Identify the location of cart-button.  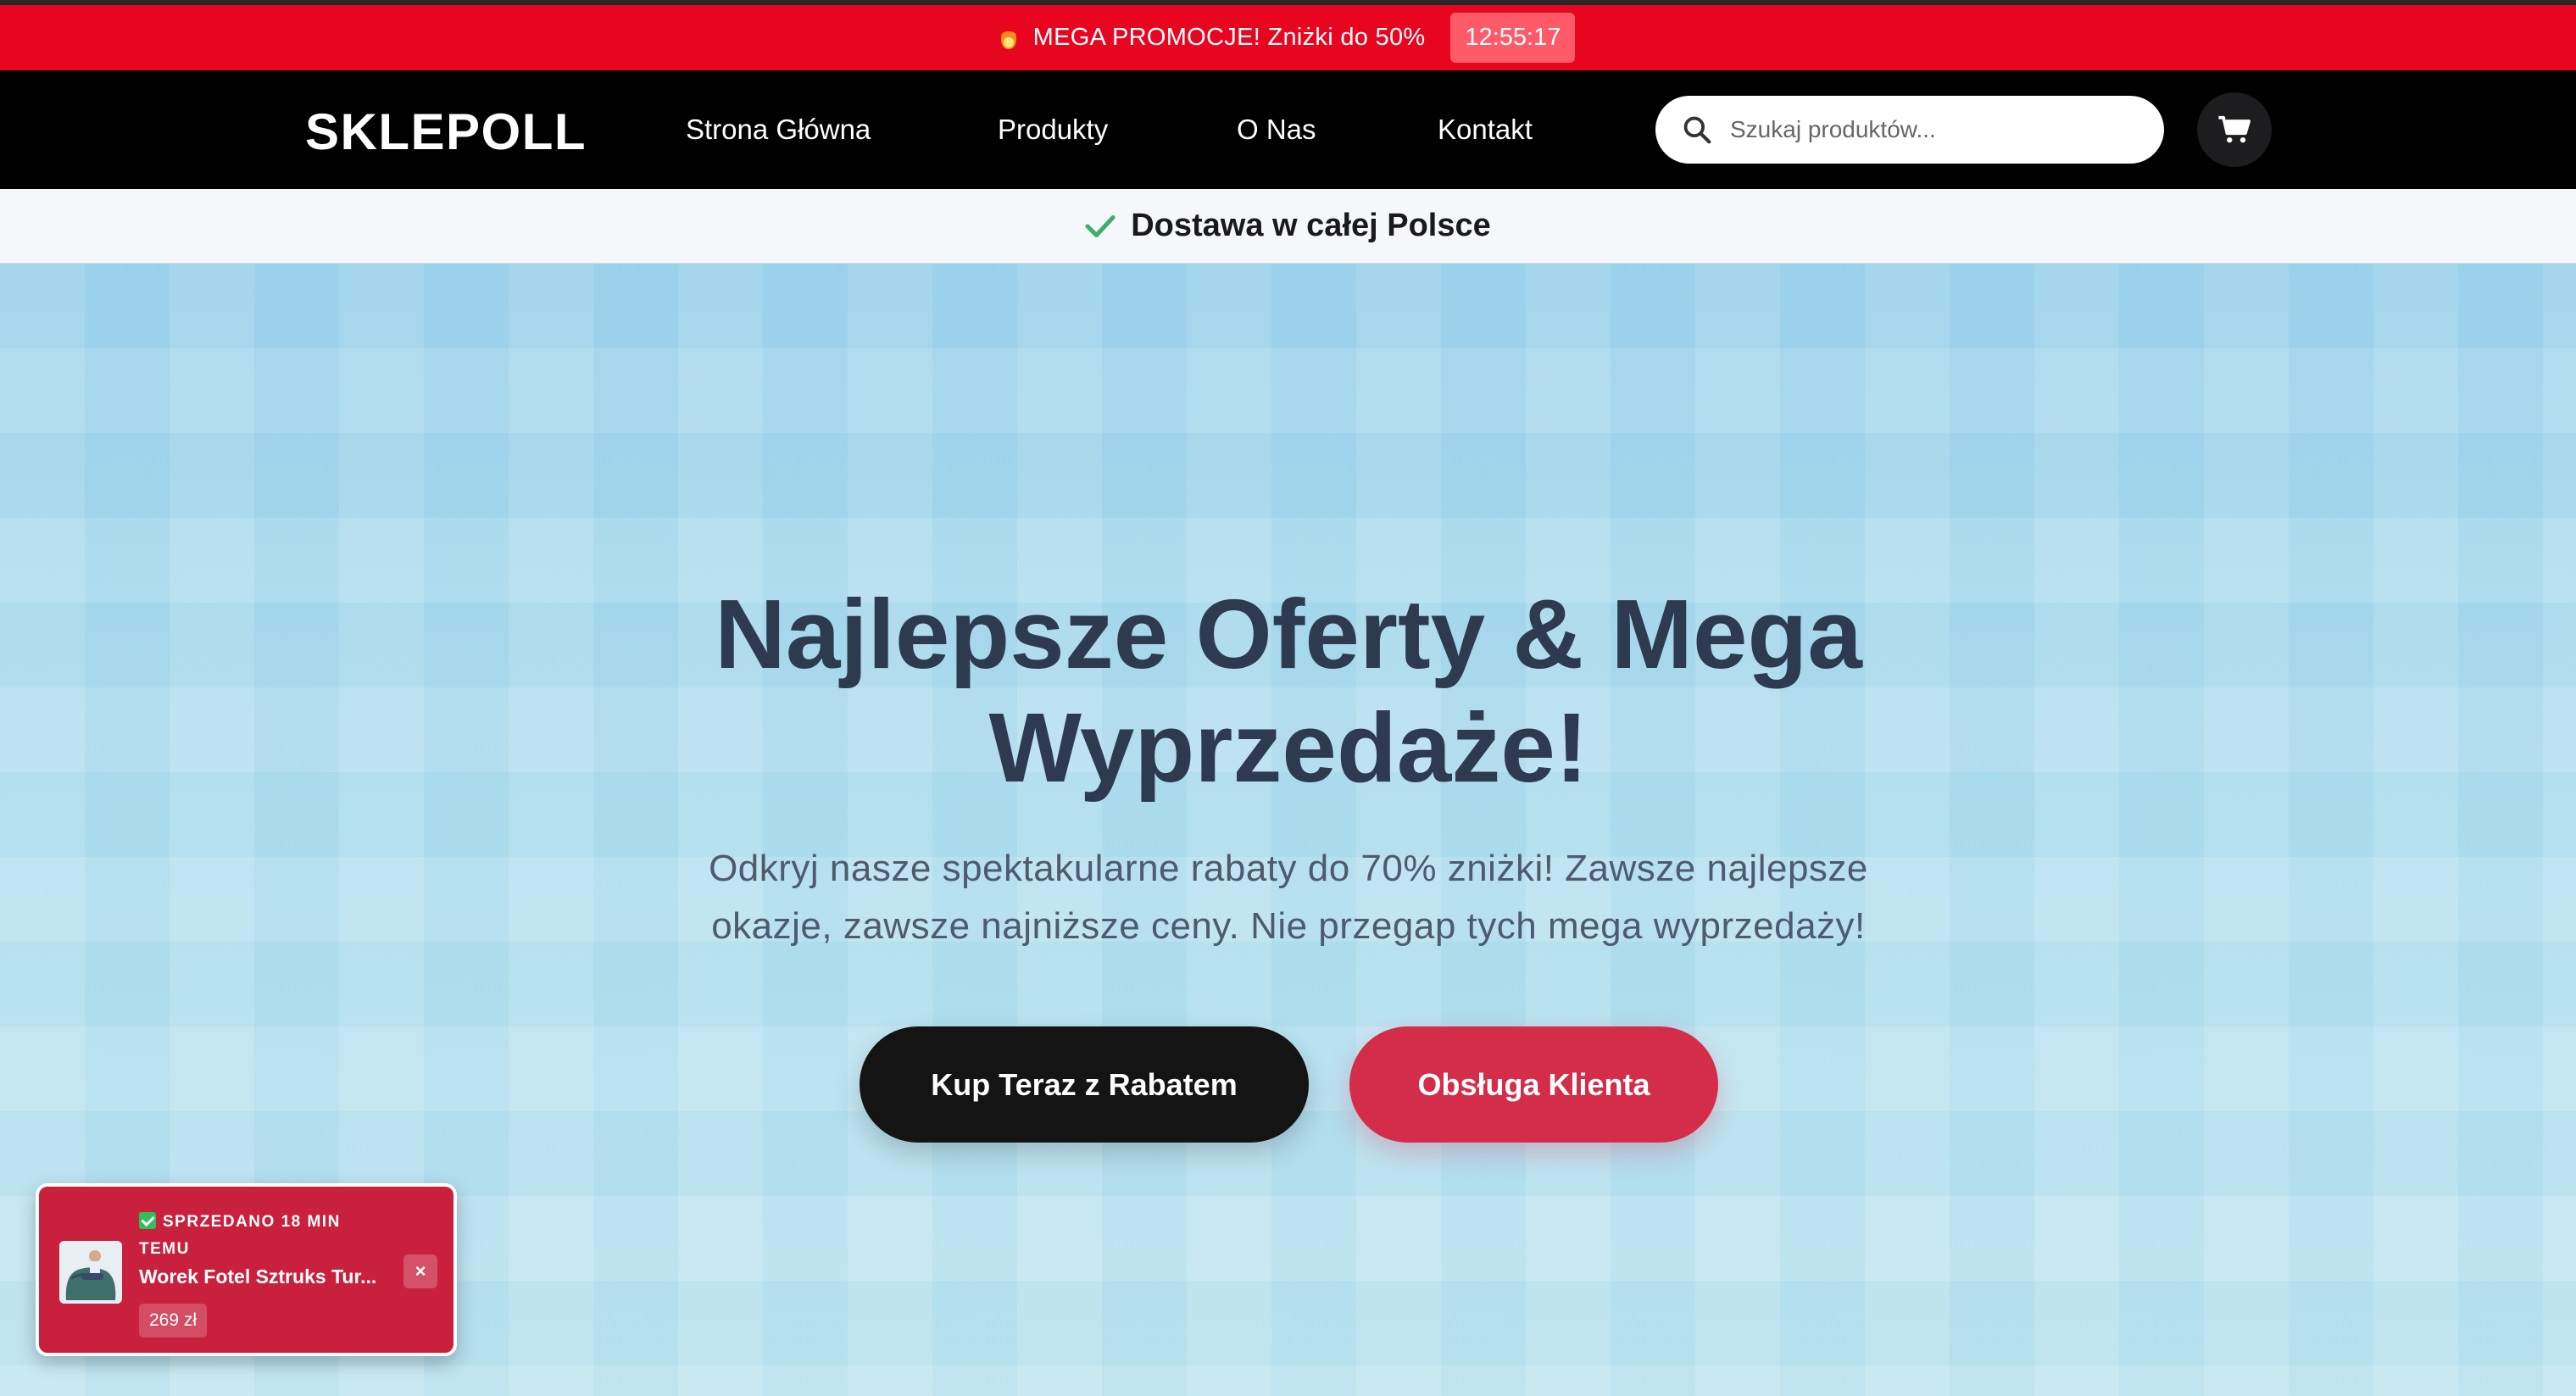
(2234, 129).